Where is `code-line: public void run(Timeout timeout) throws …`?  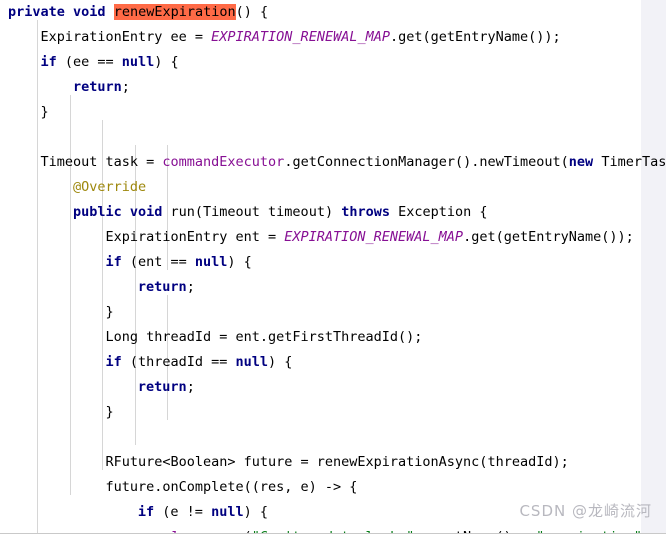 code-line: public void run(Timeout timeout) throws … is located at coordinates (333, 212).